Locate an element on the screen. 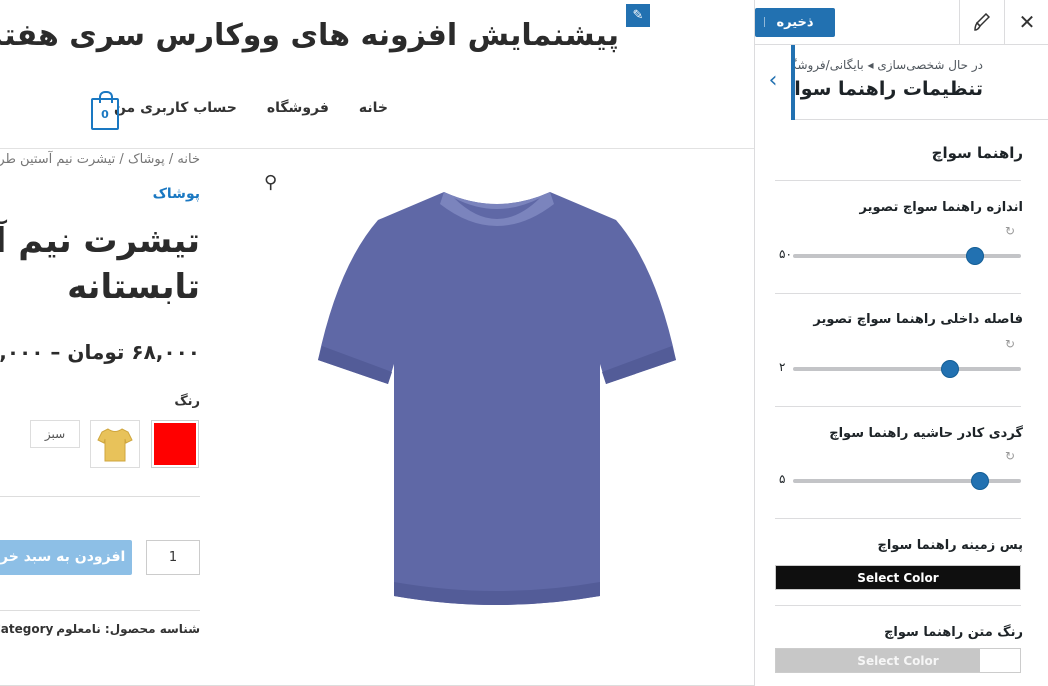  swatch-red-fill is located at coordinates (175, 444).